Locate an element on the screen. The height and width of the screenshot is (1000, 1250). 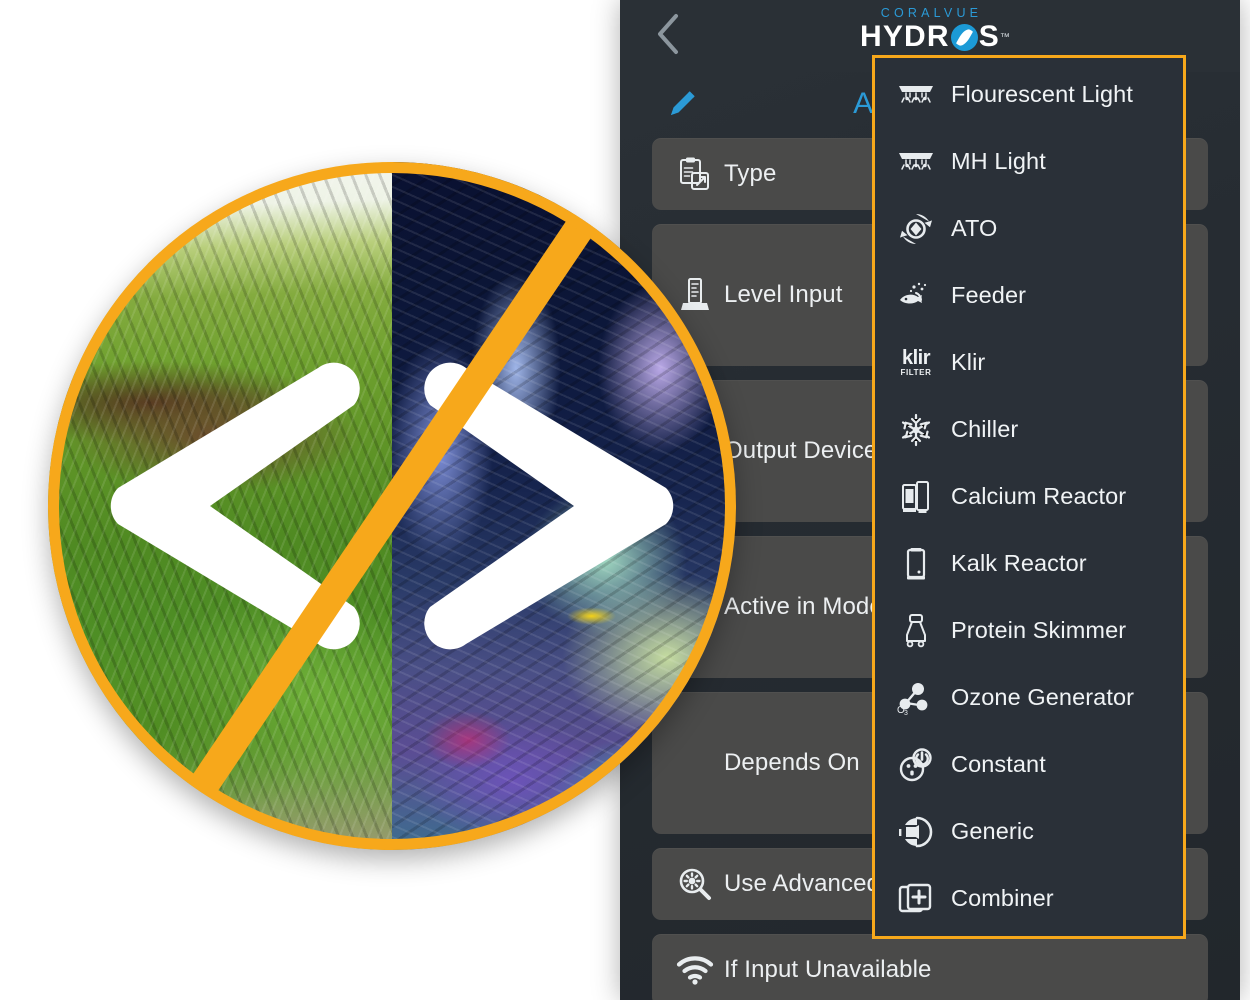
brand-main-text: HYDR S ™ is located at coordinates (934, 36).